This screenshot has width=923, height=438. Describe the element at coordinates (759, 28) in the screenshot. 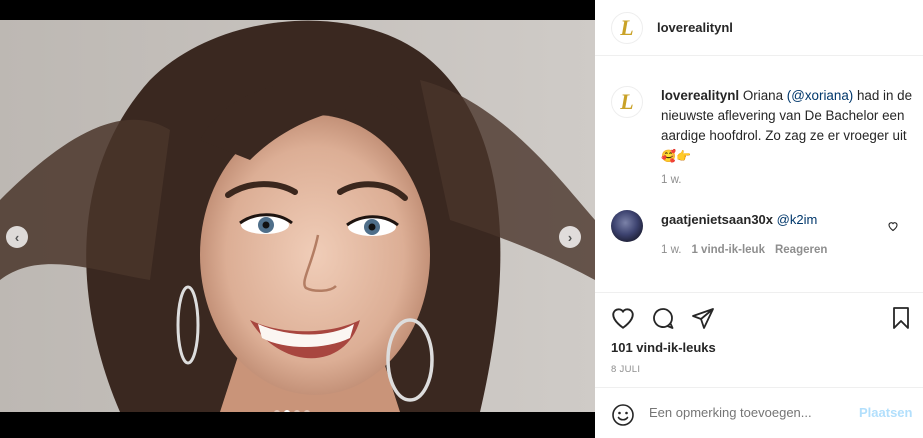

I see `post-header: L loverealitynl` at that location.